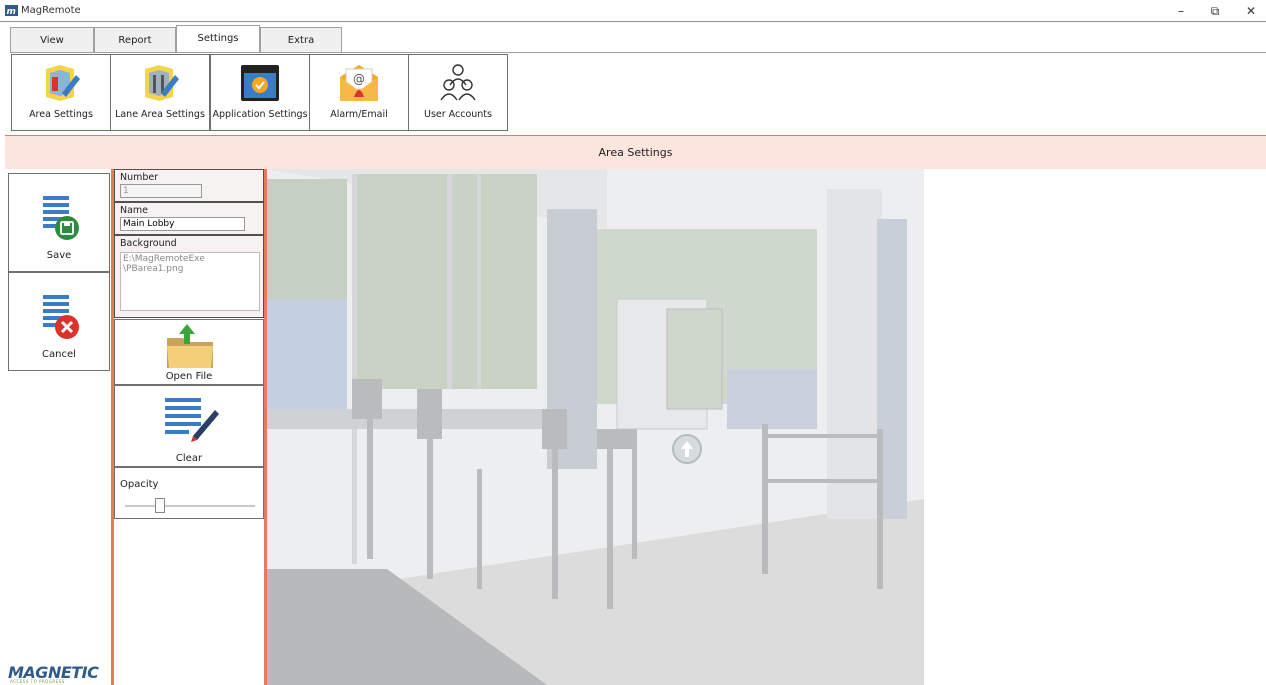  Describe the element at coordinates (52, 39) in the screenshot. I see `tab-view: View` at that location.